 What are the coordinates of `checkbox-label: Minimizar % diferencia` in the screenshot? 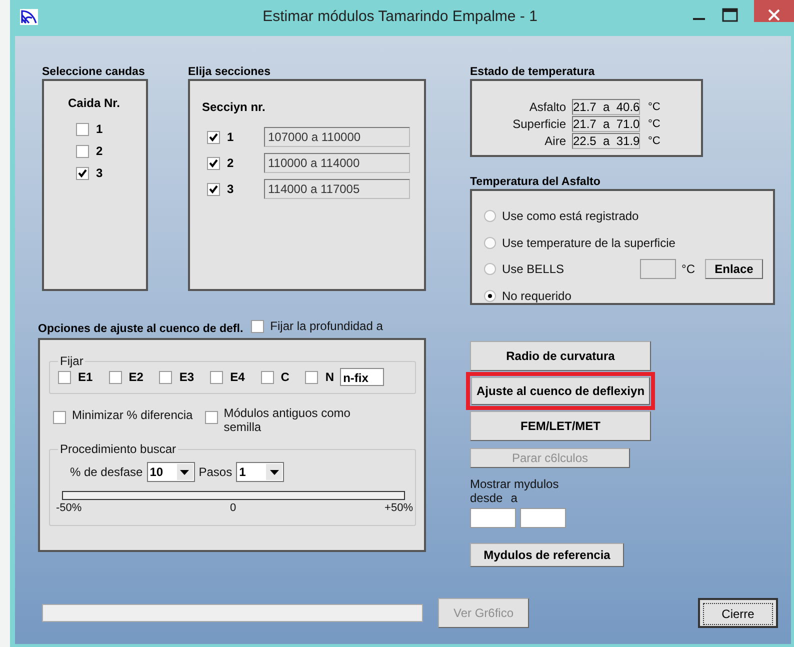 It's located at (132, 415).